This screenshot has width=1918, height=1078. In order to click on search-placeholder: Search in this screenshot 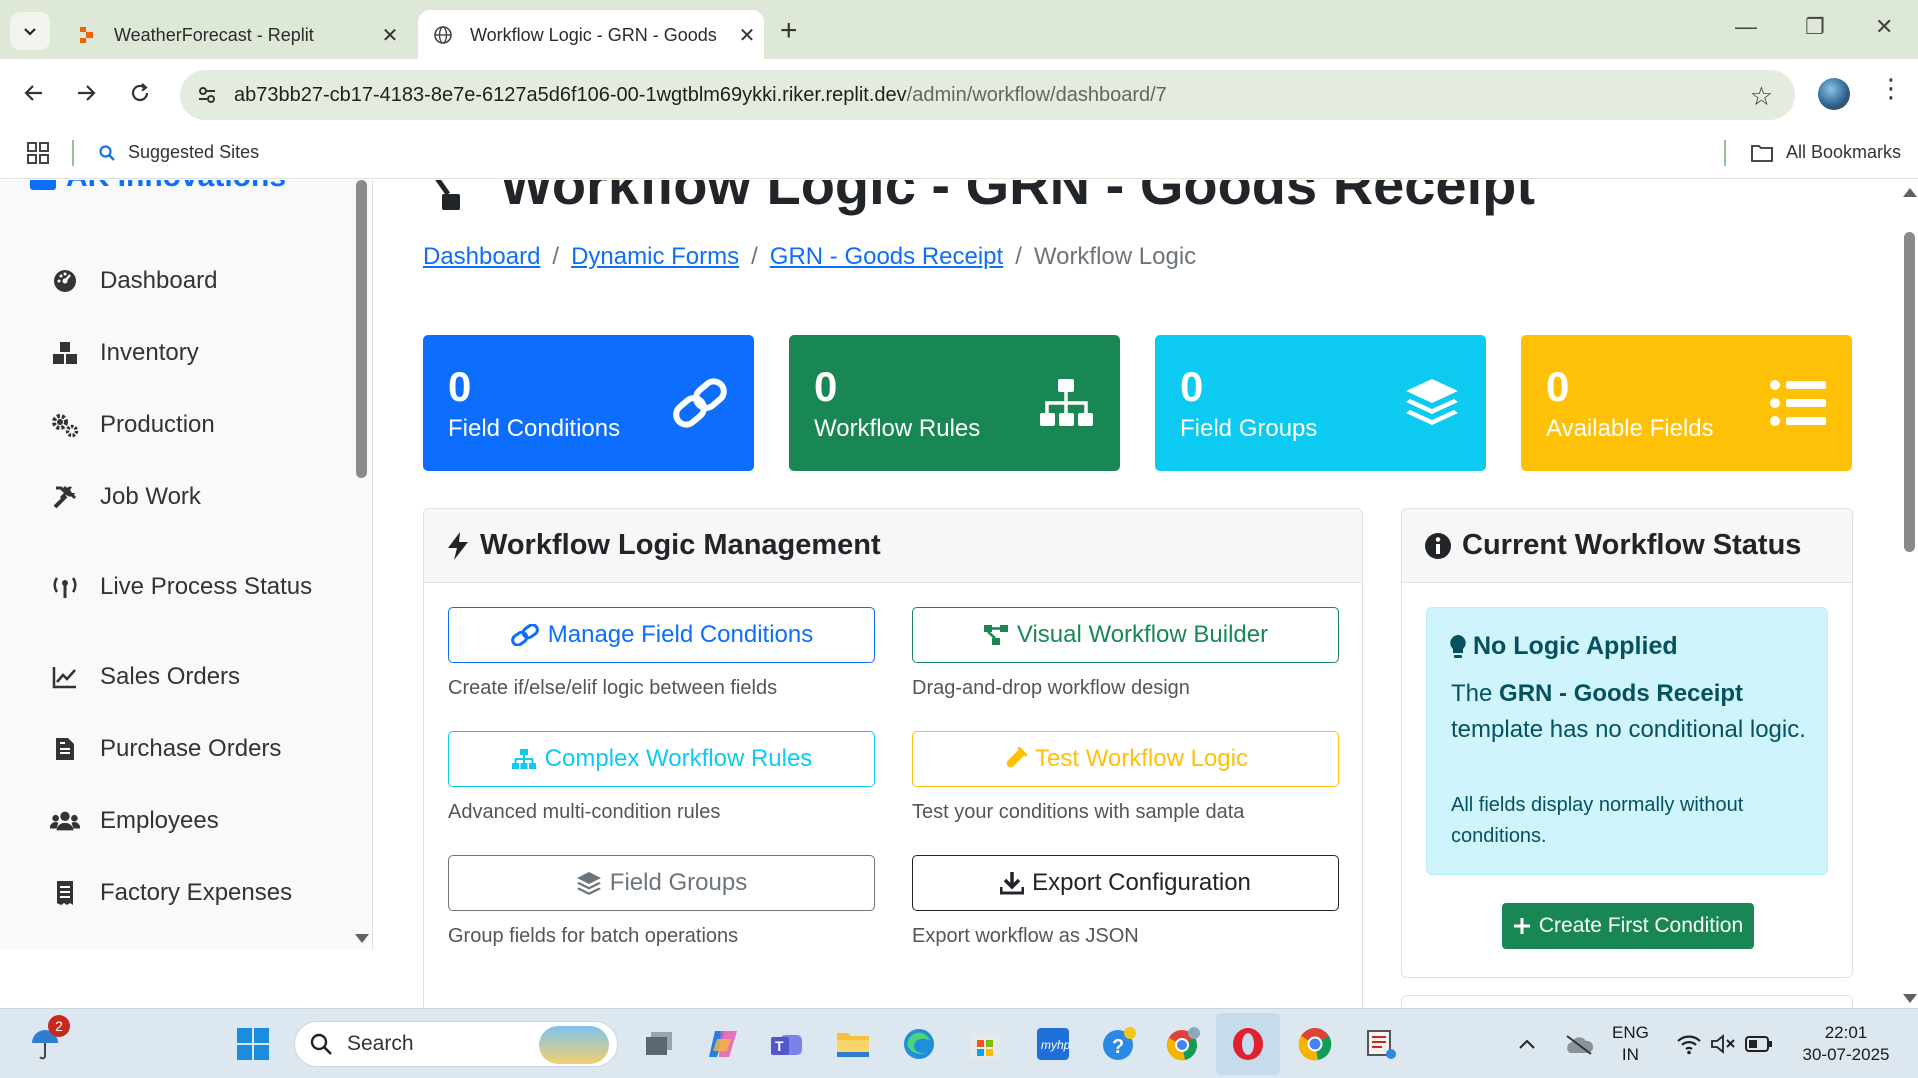, I will do `click(380, 1043)`.